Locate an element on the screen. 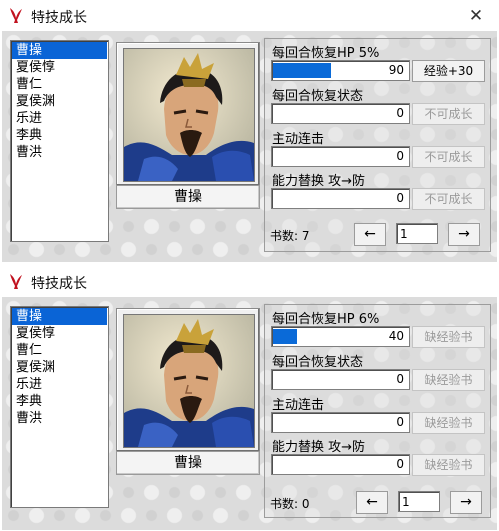  title-bar: 特技成长 ✕ is located at coordinates (249, 15).